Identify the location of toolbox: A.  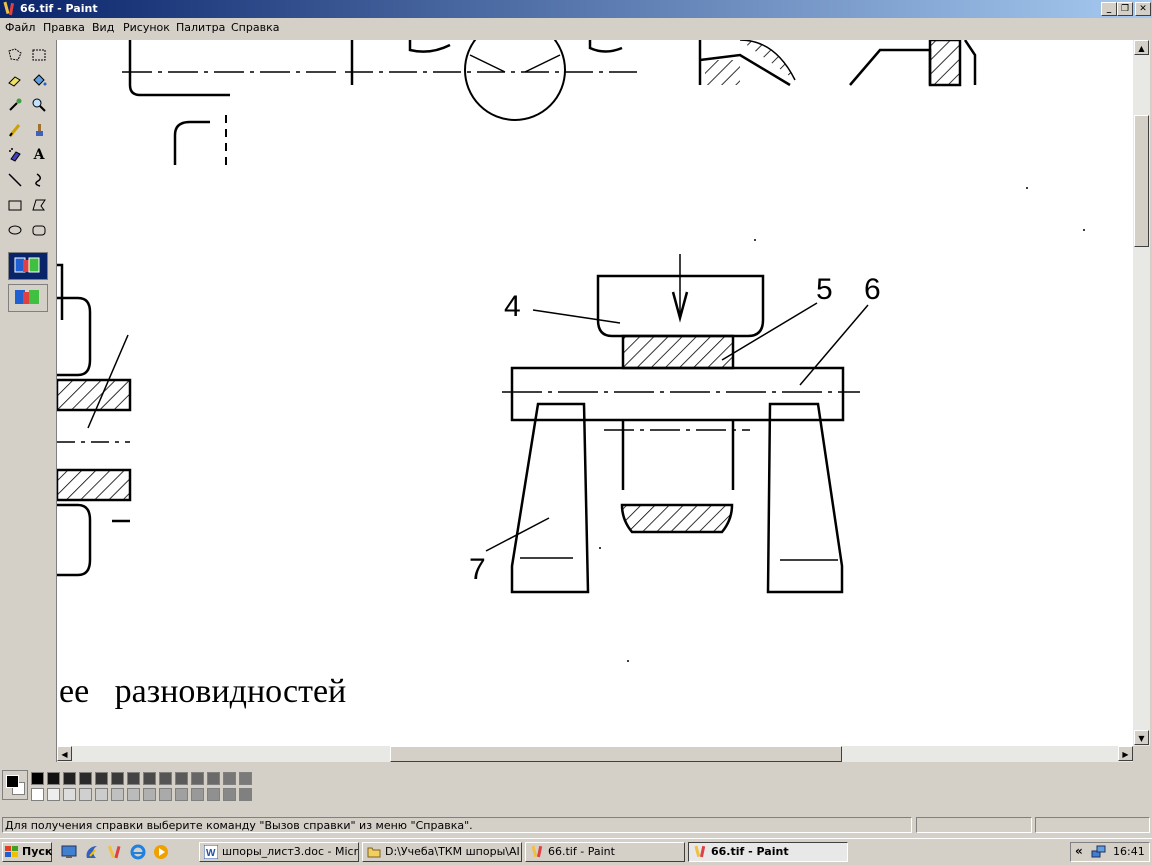
(28, 401).